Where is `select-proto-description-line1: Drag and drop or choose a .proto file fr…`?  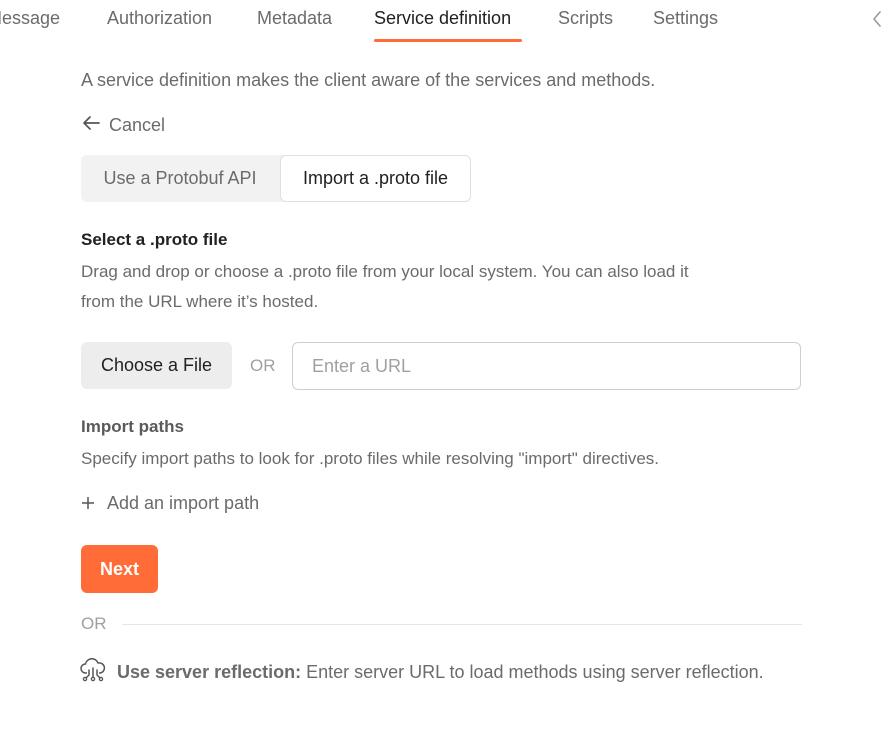 select-proto-description-line1: Drag and drop or choose a .proto file fr… is located at coordinates (385, 271).